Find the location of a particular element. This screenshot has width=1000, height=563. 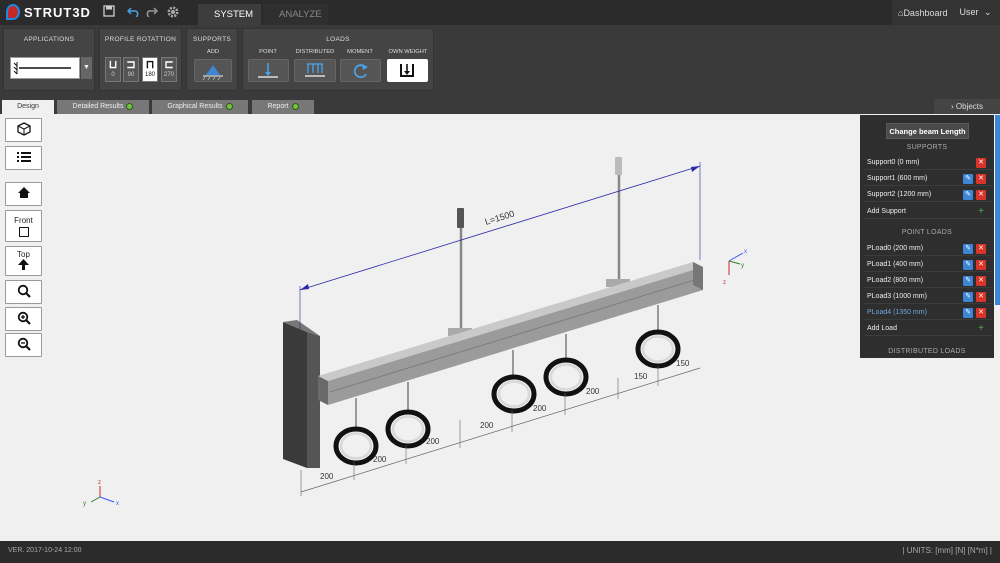

tab-detailed-results: Detailed Results is located at coordinates (103, 107).